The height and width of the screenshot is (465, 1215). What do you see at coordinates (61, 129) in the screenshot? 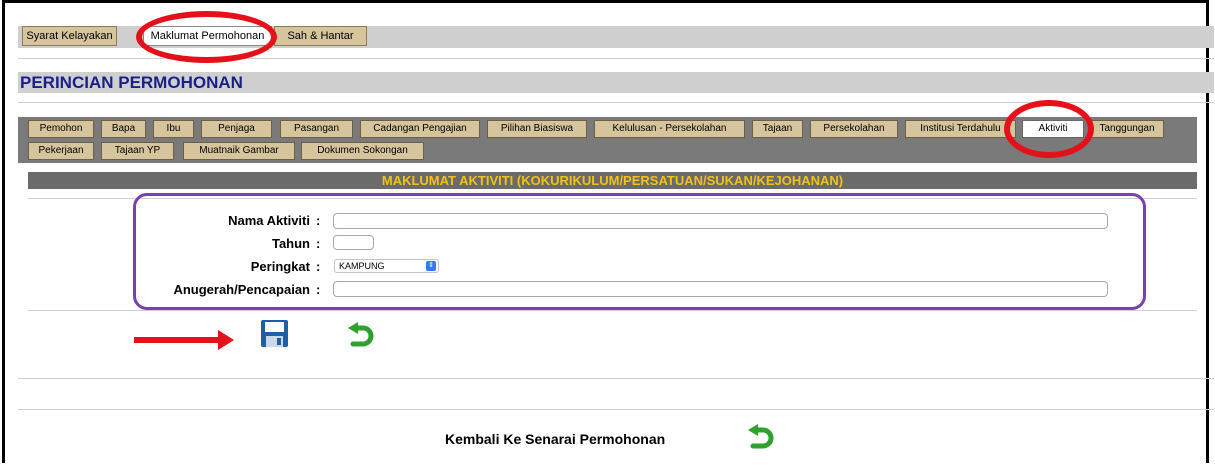
I see `tab-pemohon: Pemohon` at bounding box center [61, 129].